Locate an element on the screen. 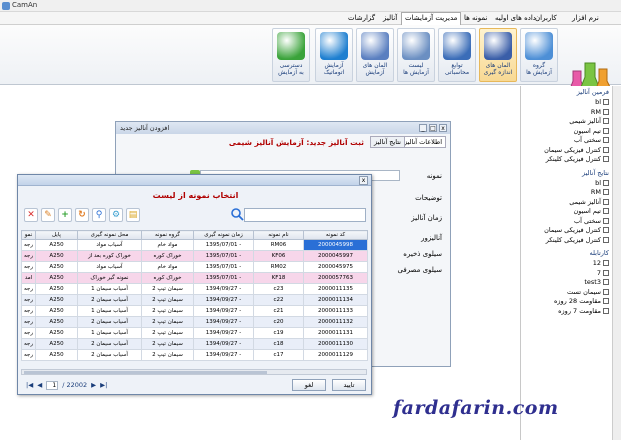 Image resolution: width=621 pixels, height=440 pixels. ribbon-button-2: توابع محاسباتی is located at coordinates (457, 55).